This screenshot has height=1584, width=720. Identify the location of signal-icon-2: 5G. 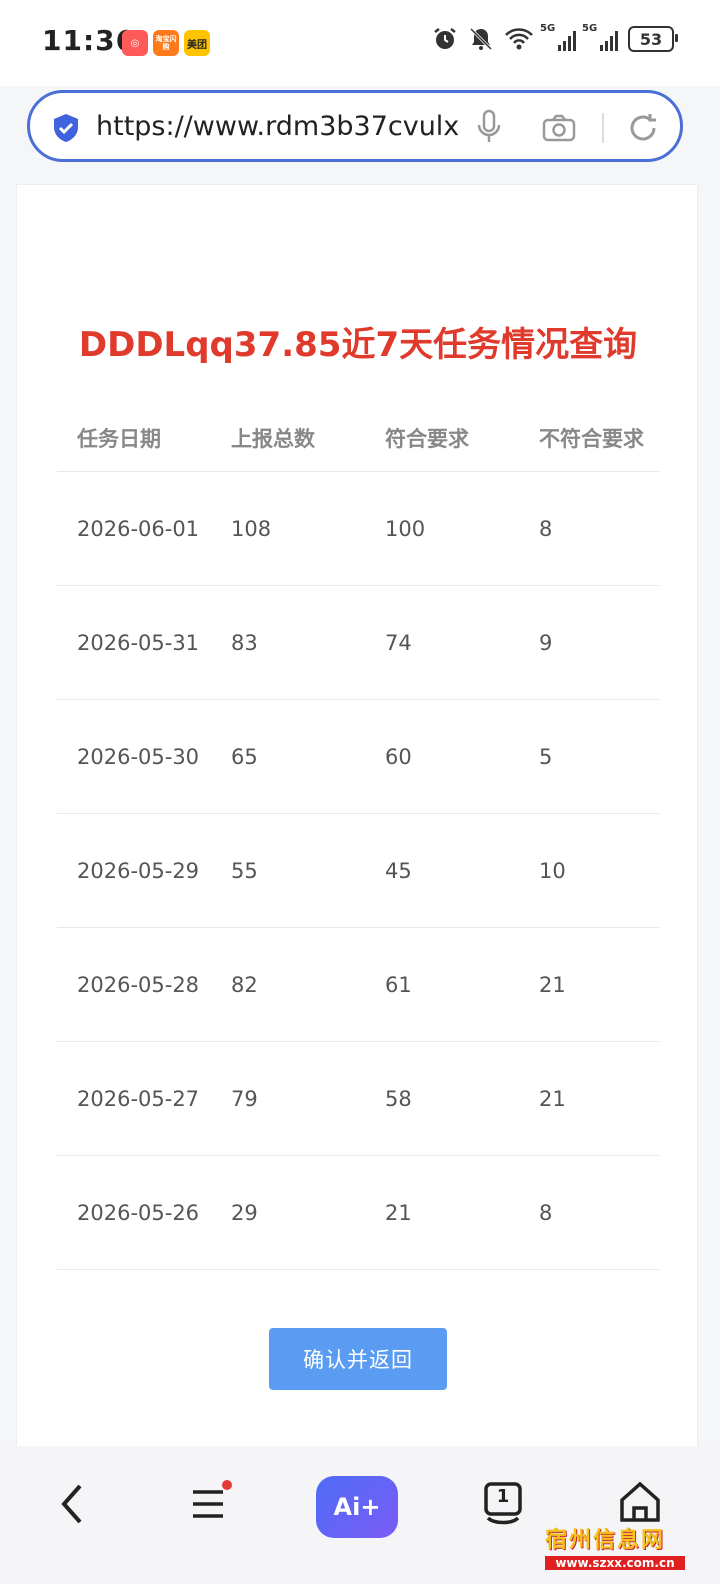
(600, 37).